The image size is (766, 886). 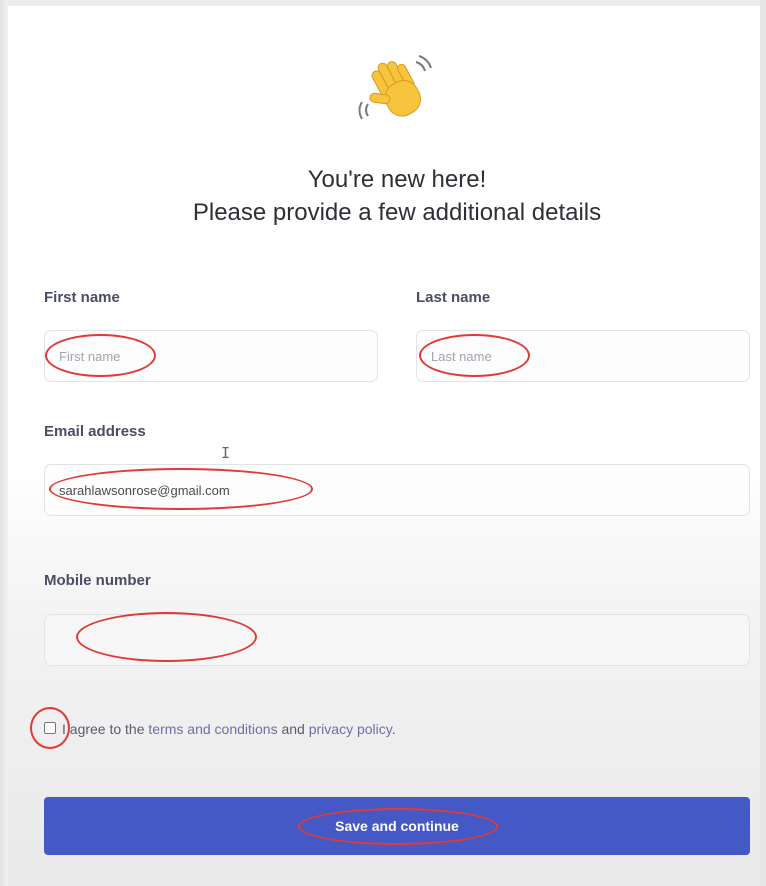 I want to click on privacy-link: privacy policy, so click(x=350, y=729).